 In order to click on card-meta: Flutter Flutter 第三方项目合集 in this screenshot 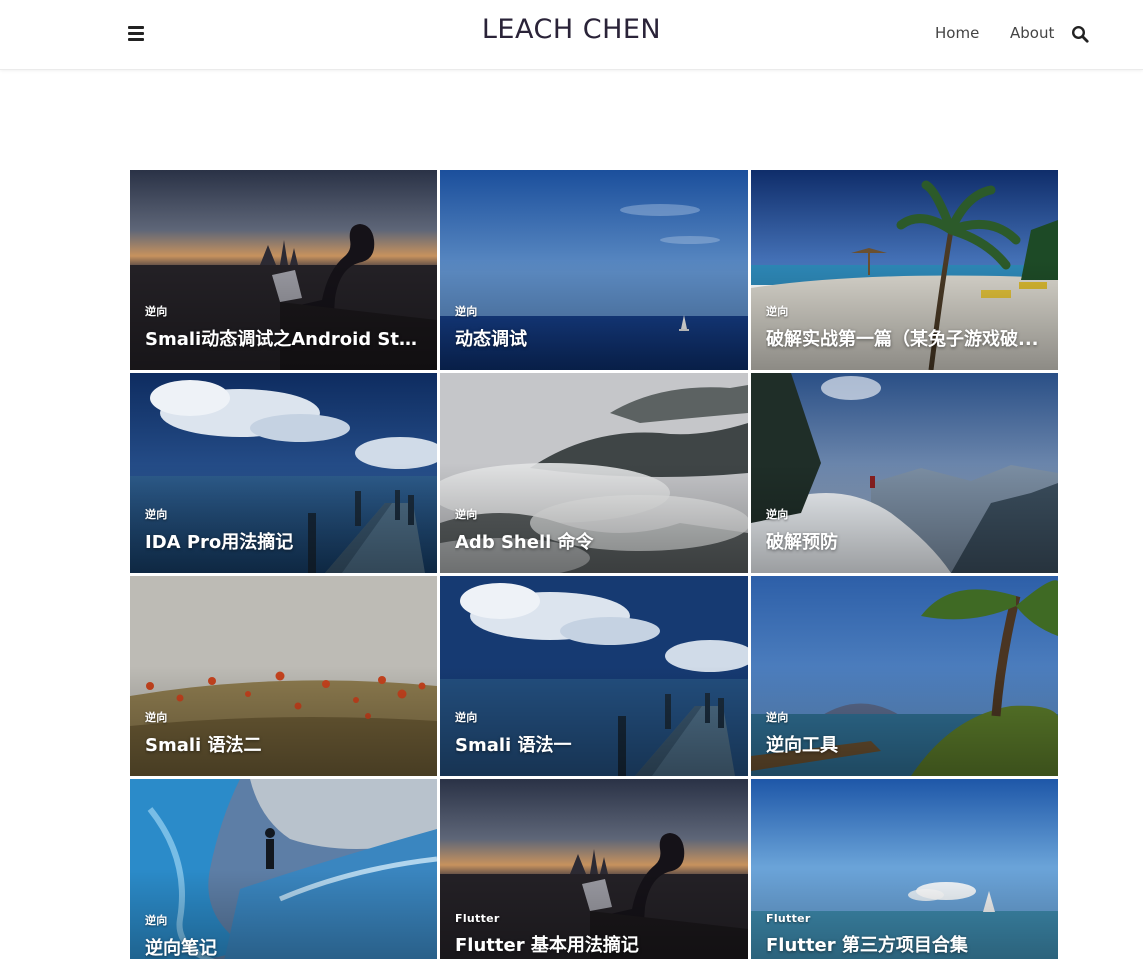, I will do `click(903, 934)`.